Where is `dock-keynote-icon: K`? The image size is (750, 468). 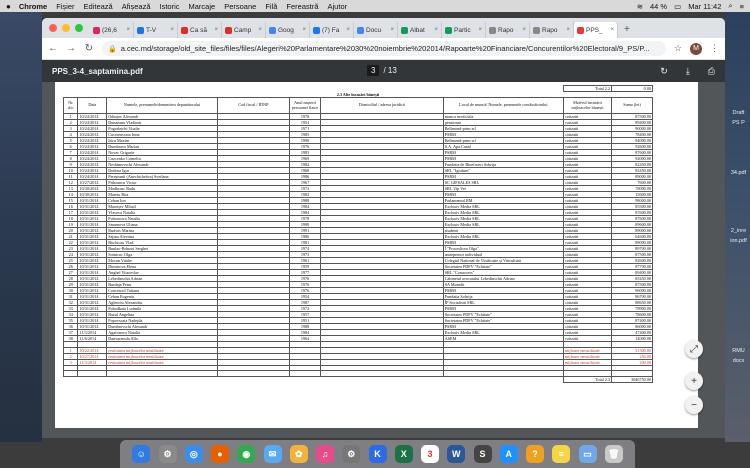 dock-keynote-icon: K is located at coordinates (377, 454).